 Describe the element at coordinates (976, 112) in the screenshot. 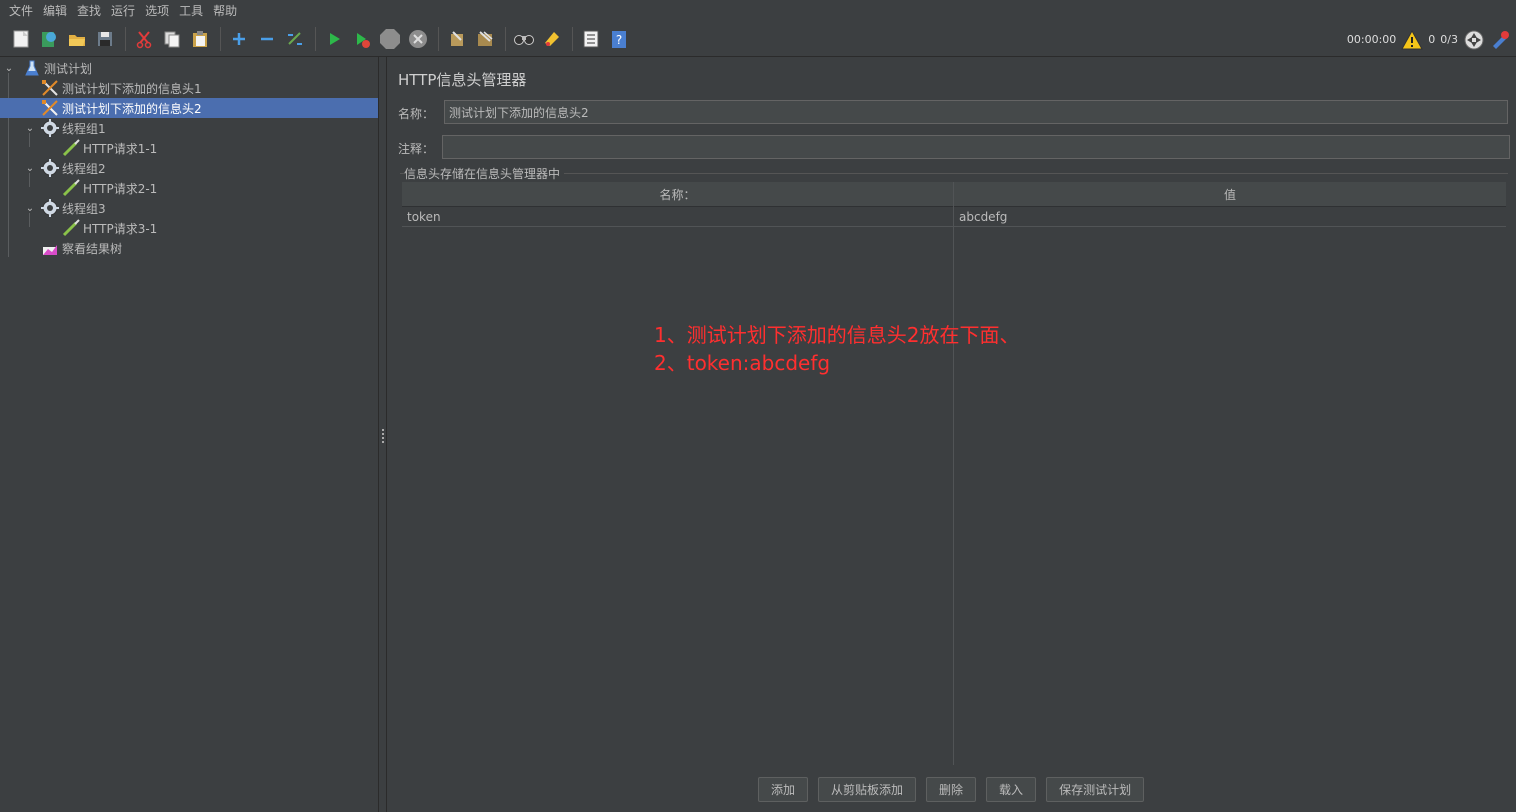

I see `name-field` at that location.